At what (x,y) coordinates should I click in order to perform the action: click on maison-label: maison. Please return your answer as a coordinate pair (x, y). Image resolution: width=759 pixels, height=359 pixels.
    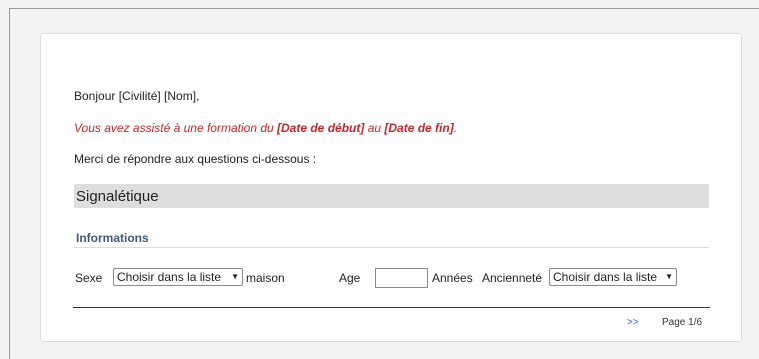
    Looking at the image, I should click on (265, 278).